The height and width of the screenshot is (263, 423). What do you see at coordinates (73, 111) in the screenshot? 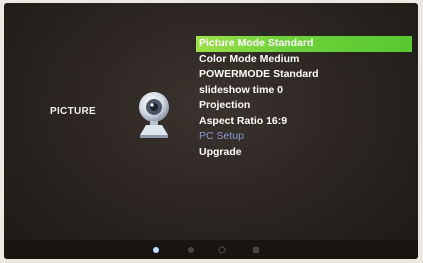
I see `section-label: PICTURE` at bounding box center [73, 111].